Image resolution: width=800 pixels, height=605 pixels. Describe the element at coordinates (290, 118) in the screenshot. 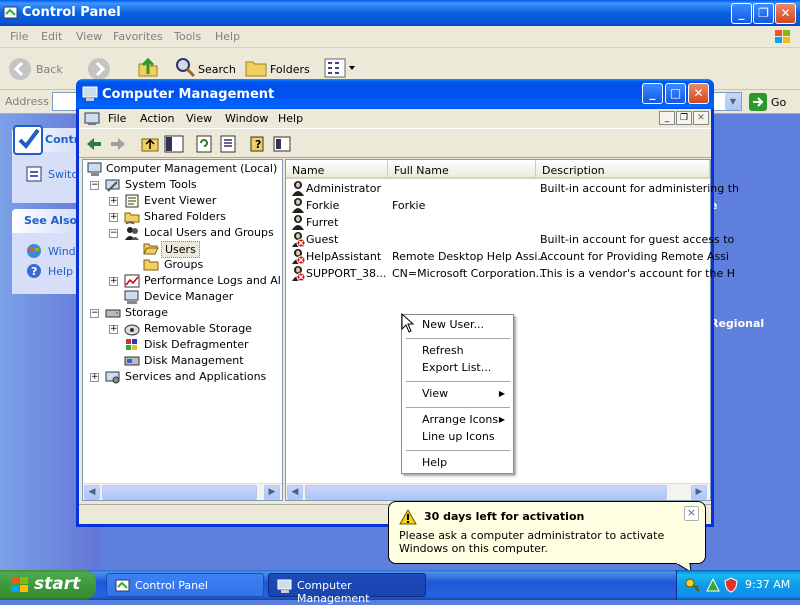

I see `cm-menu-help: Help` at that location.